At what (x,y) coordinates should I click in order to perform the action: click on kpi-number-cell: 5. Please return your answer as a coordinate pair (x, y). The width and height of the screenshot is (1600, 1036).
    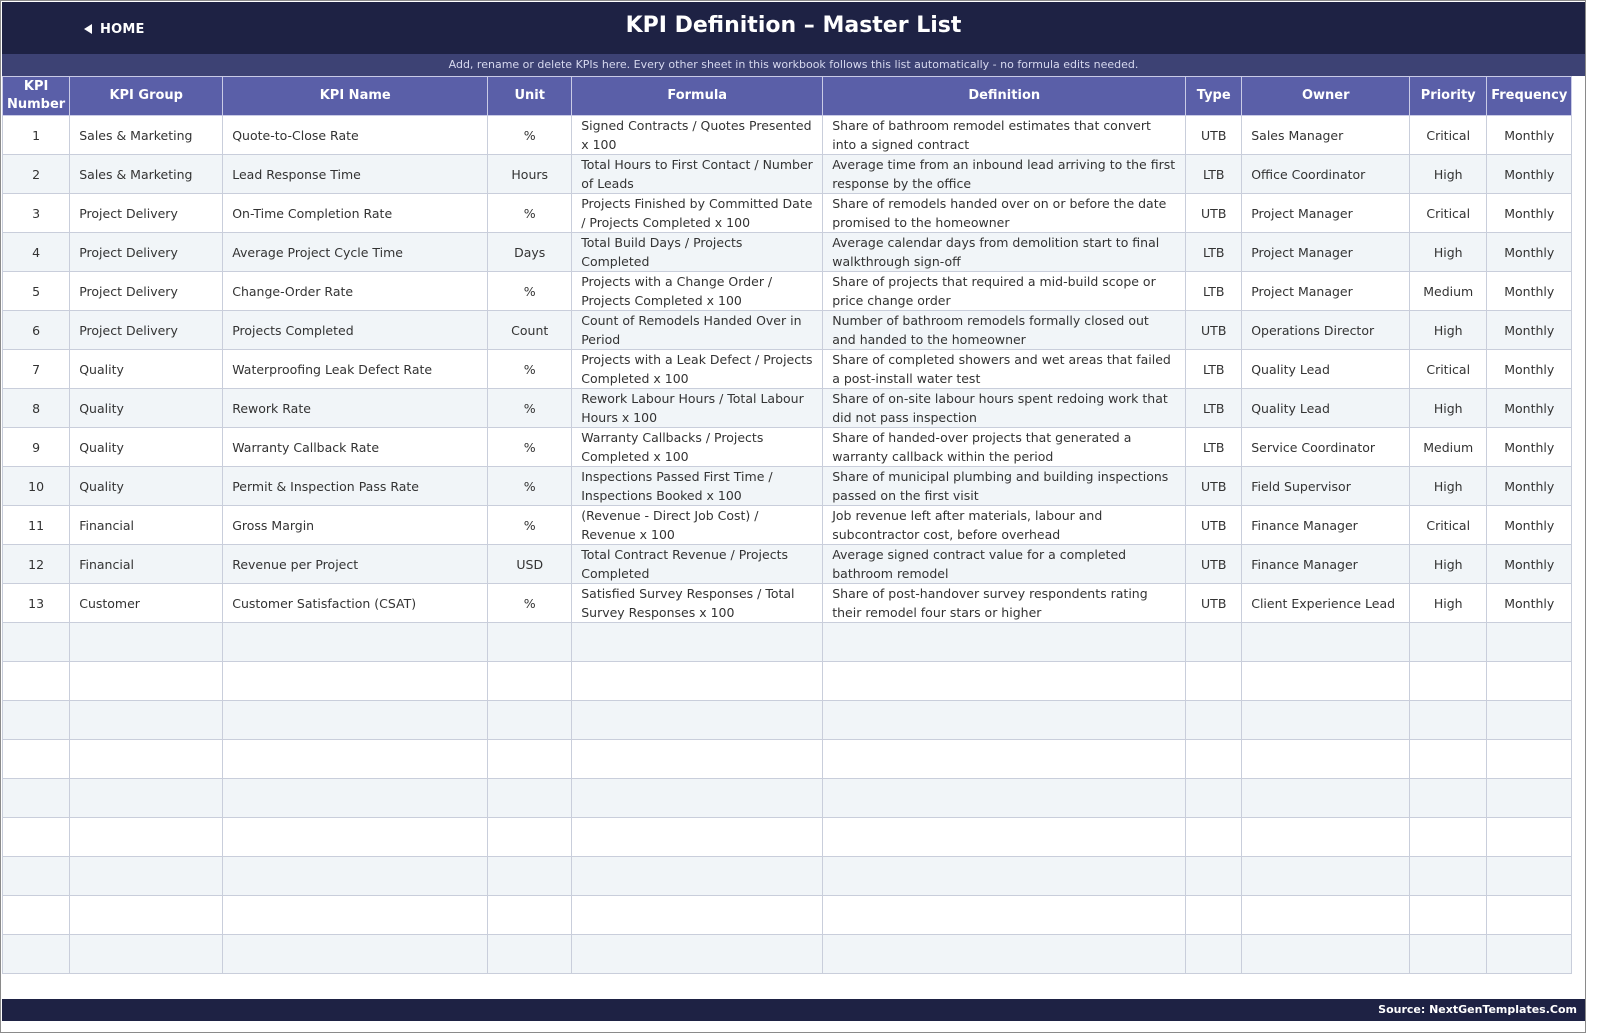
    Looking at the image, I should click on (36, 291).